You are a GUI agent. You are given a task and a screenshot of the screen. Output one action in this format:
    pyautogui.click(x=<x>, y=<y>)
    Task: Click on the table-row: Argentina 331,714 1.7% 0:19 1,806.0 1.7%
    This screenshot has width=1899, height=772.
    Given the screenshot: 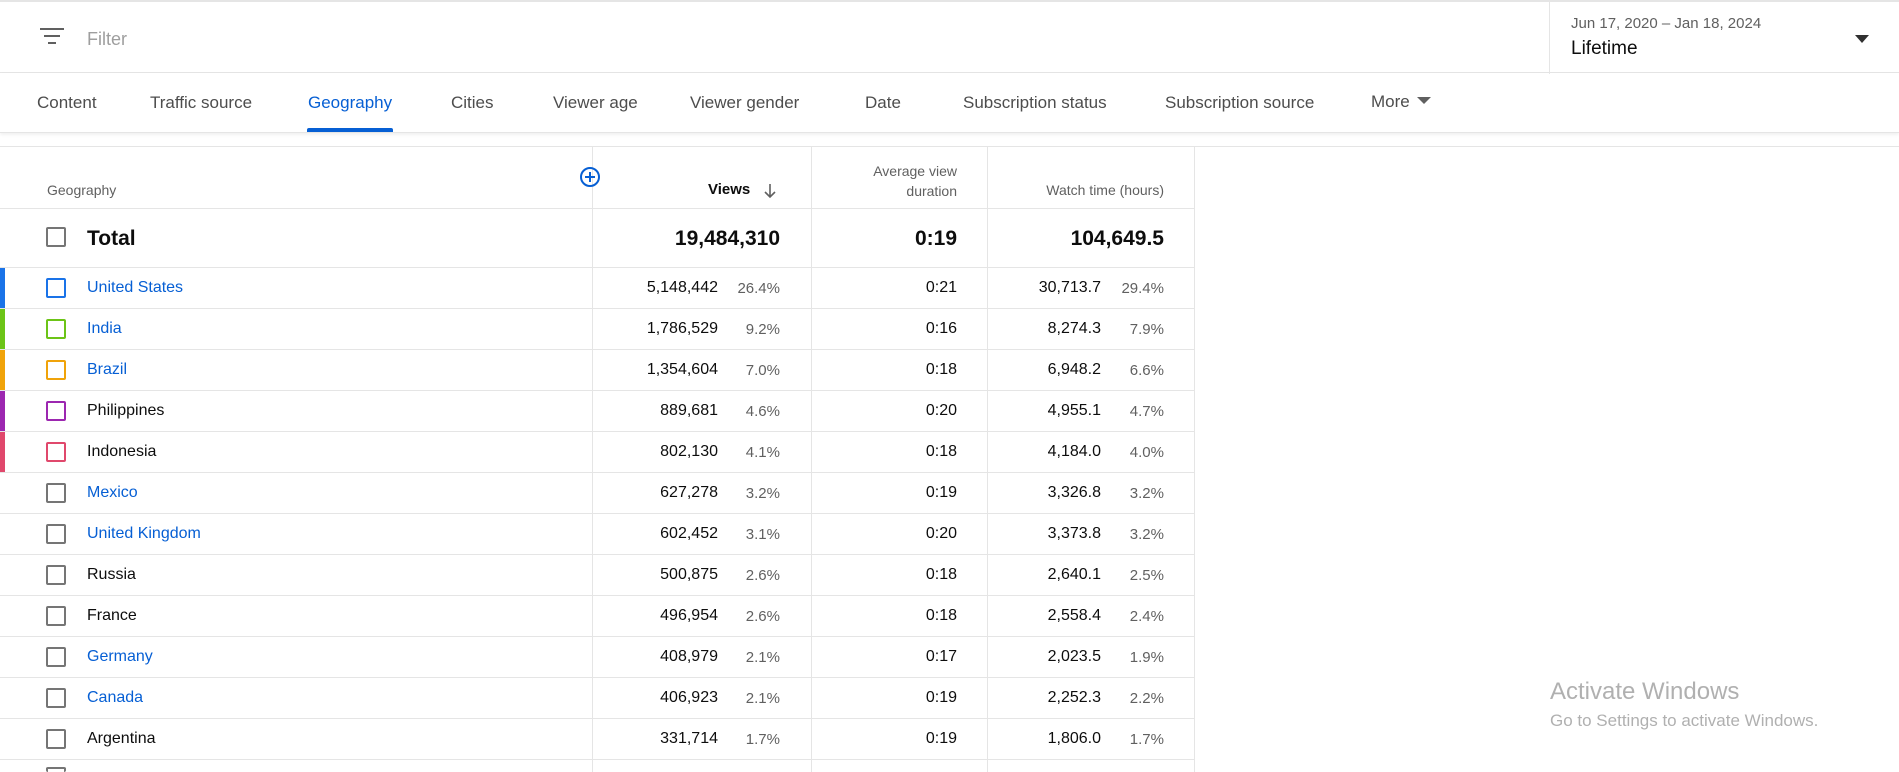 What is the action you would take?
    pyautogui.click(x=597, y=739)
    